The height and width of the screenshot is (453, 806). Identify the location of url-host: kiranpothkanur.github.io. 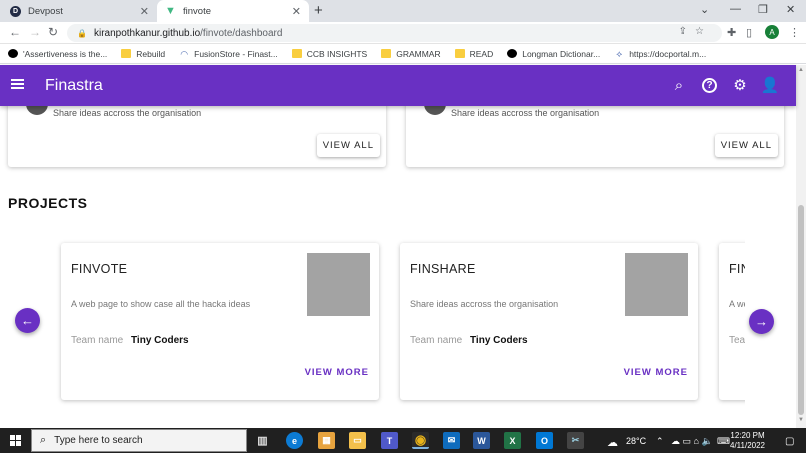
(147, 33).